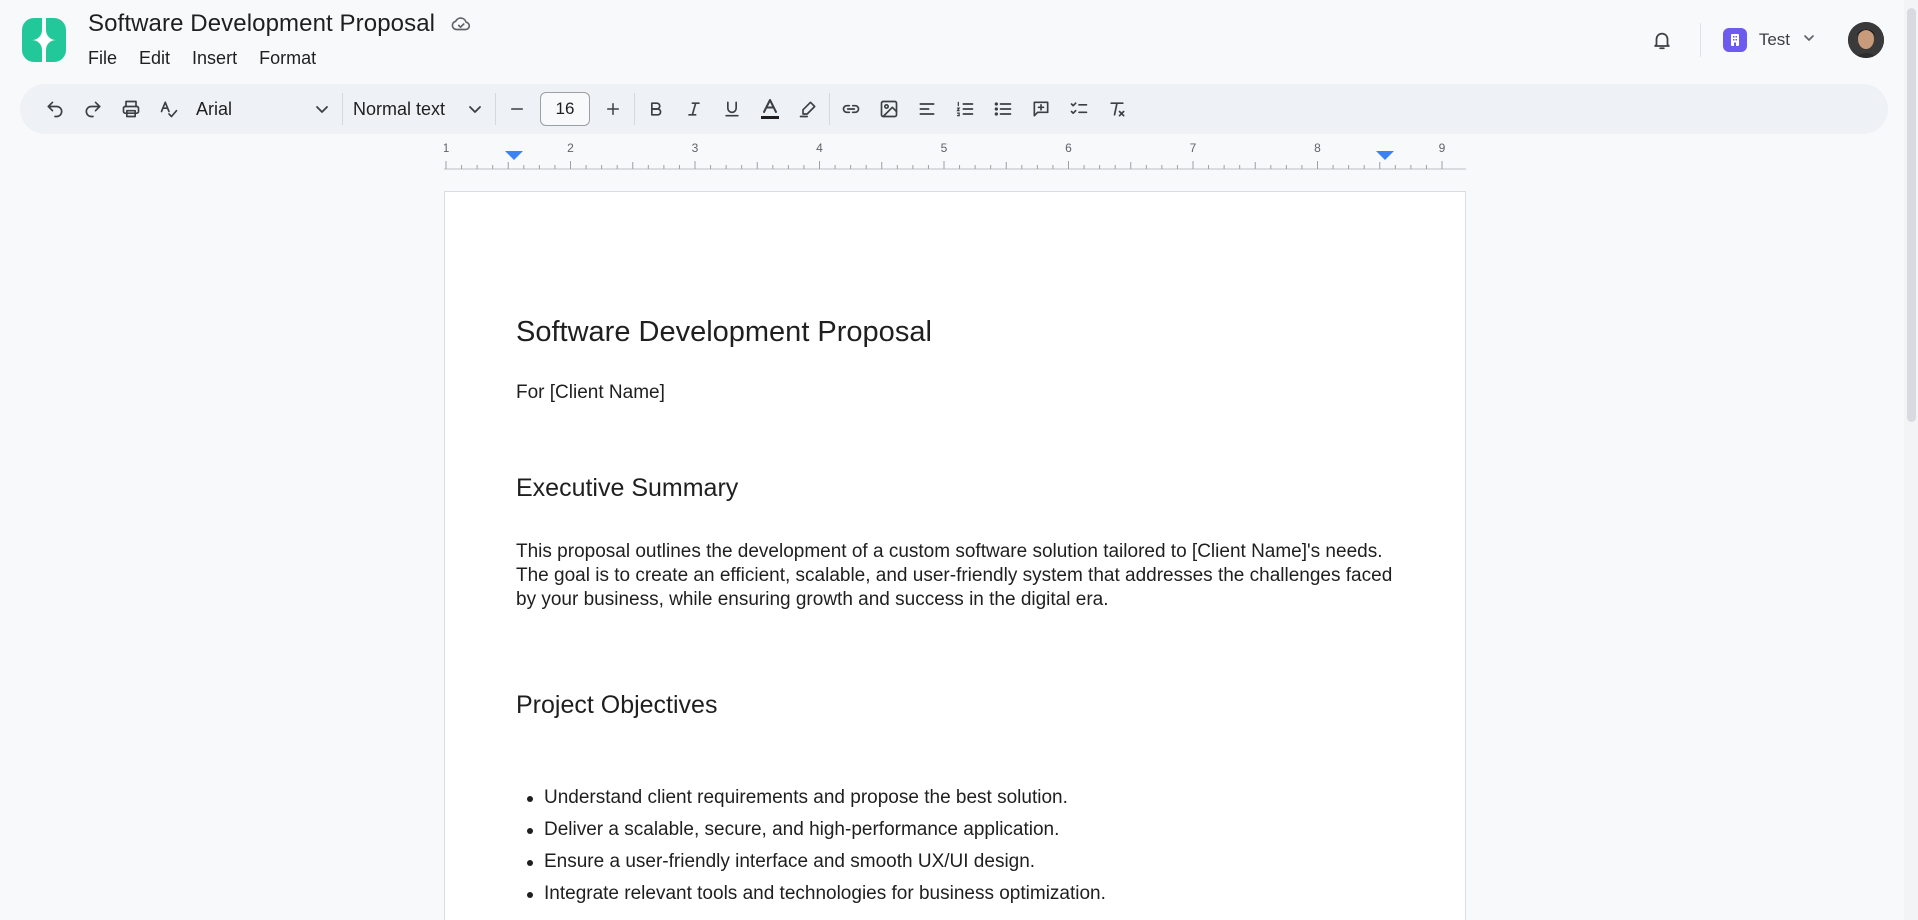 The image size is (1918, 920). Describe the element at coordinates (1911, 215) in the screenshot. I see `scrollbar-thumb` at that location.